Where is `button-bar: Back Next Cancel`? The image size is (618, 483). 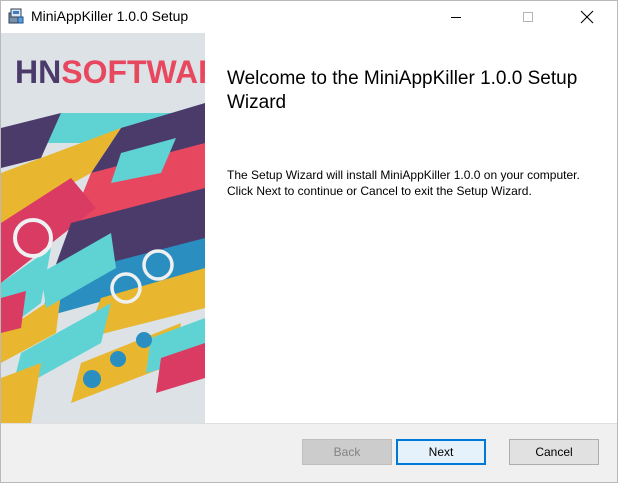 button-bar: Back Next Cancel is located at coordinates (309, 452).